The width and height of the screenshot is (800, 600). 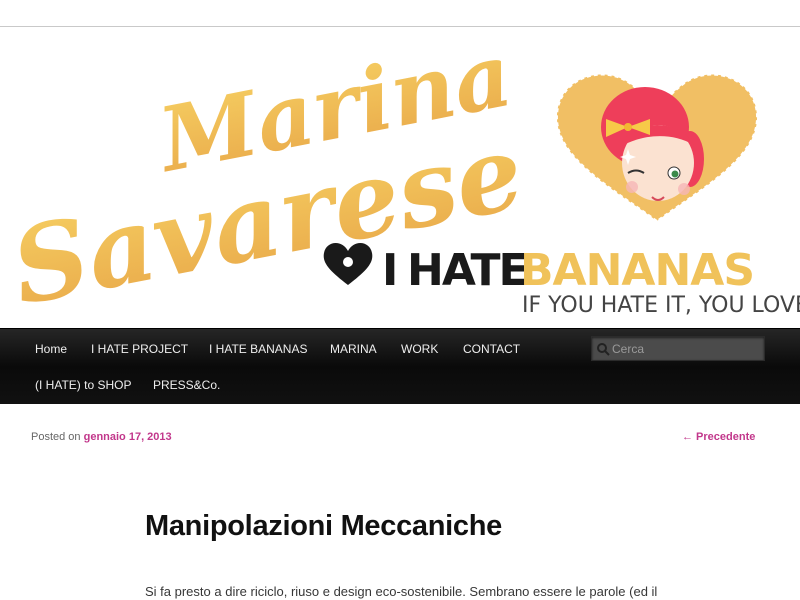 I want to click on post-meta: Posted on gennaio 17, 2013, so click(x=101, y=437).